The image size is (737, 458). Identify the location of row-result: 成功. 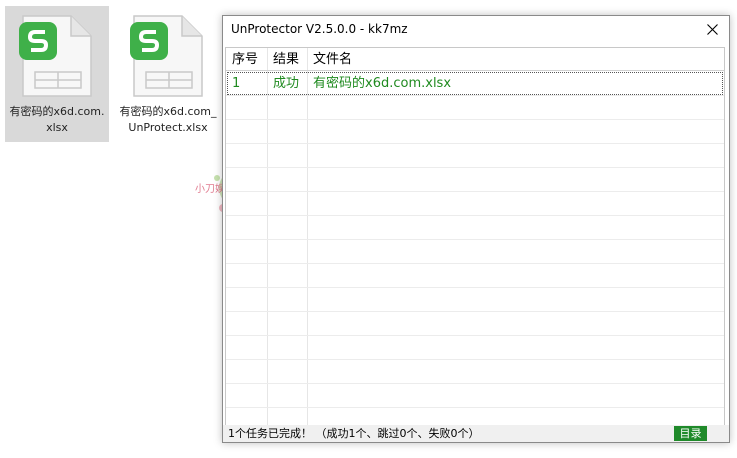
(286, 83).